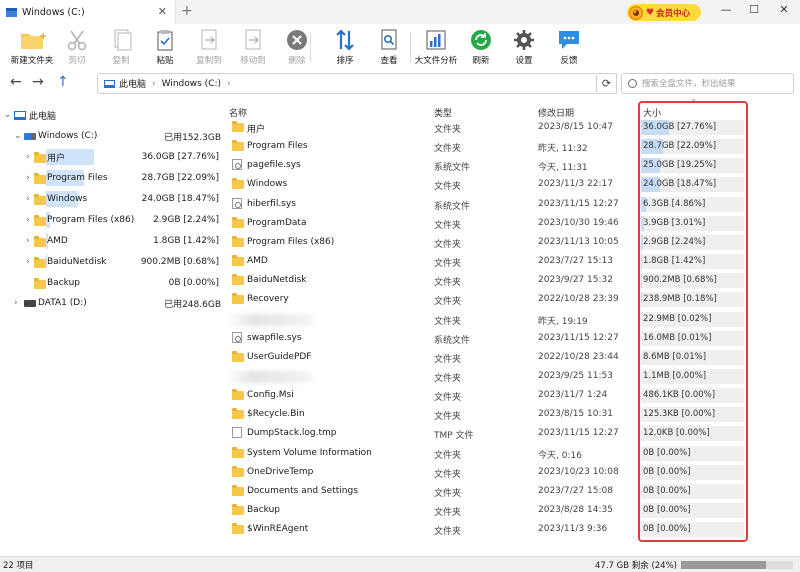 This screenshot has height=572, width=800. What do you see at coordinates (512, 376) in the screenshot?
I see `table-row: 文件夹 2023/9/25 11:53 1.1MB [0.00%]` at bounding box center [512, 376].